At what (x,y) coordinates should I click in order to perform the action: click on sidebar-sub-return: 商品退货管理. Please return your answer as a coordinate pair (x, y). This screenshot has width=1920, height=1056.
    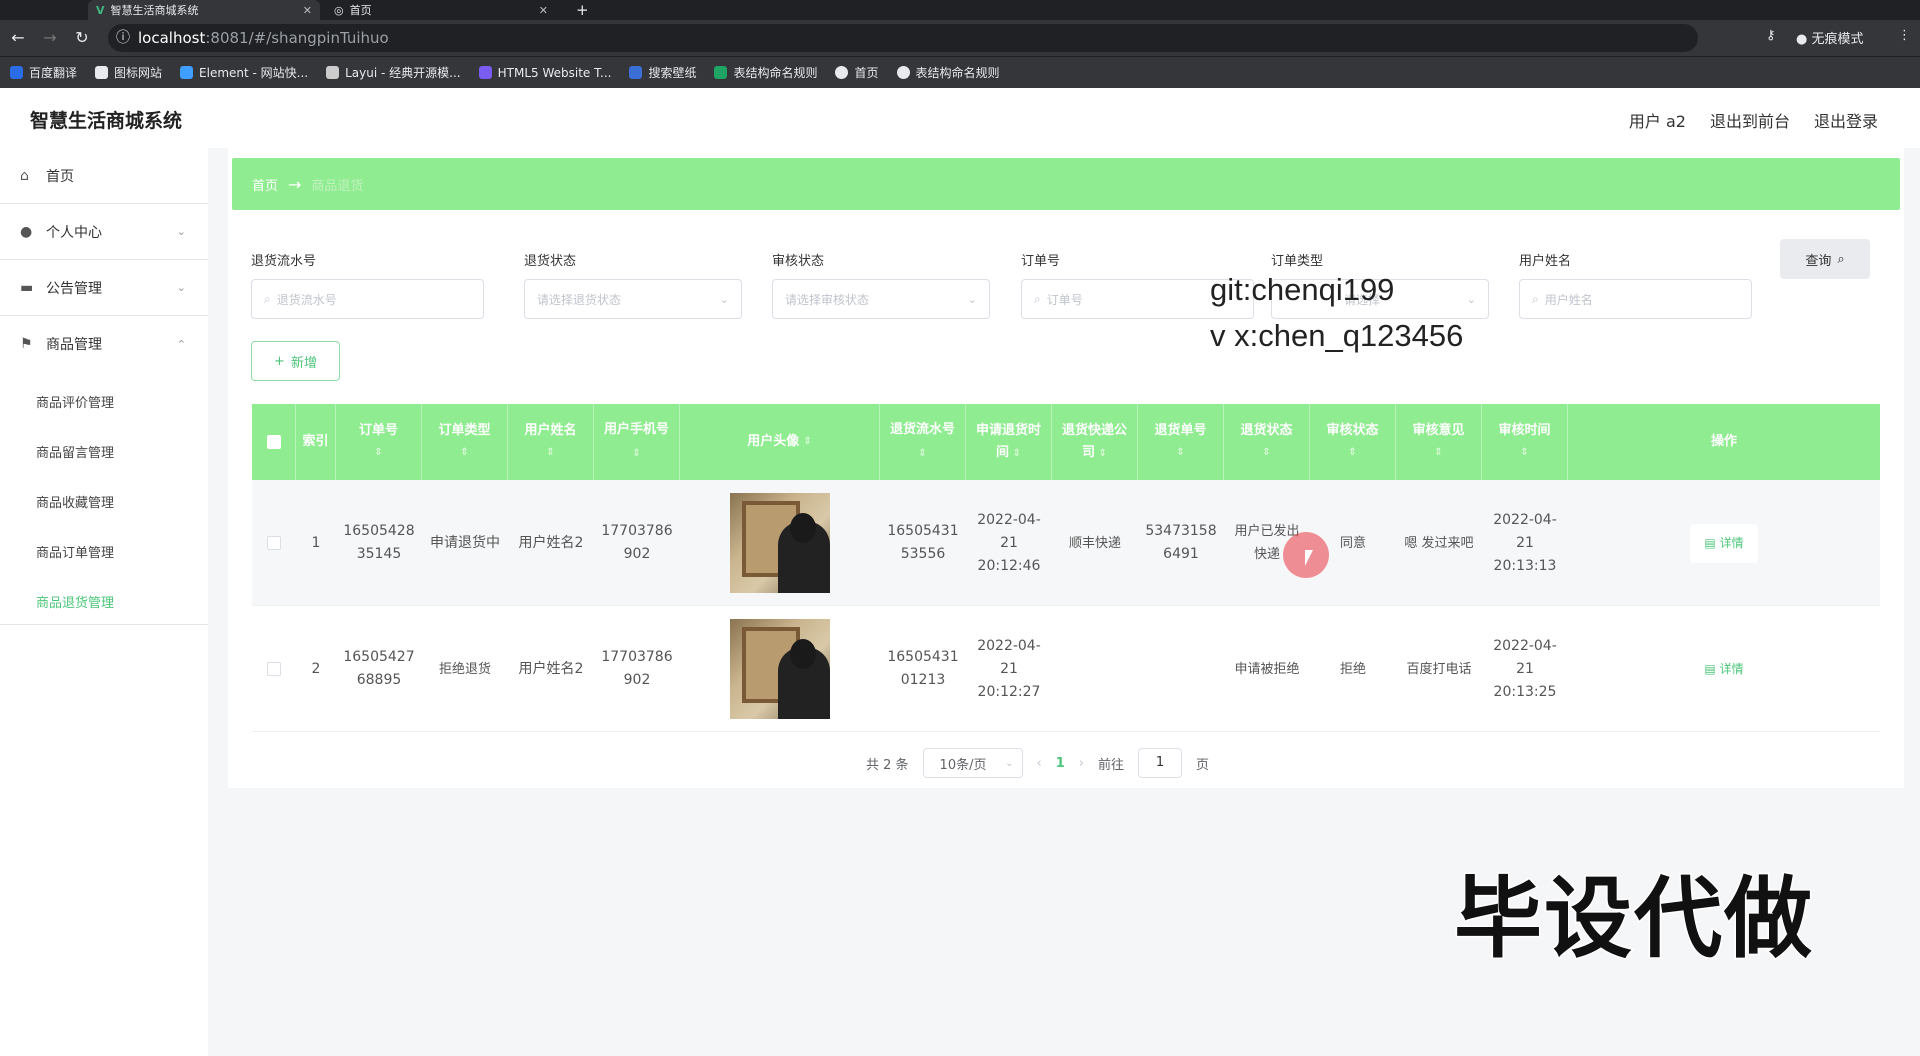
    Looking at the image, I should click on (75, 601).